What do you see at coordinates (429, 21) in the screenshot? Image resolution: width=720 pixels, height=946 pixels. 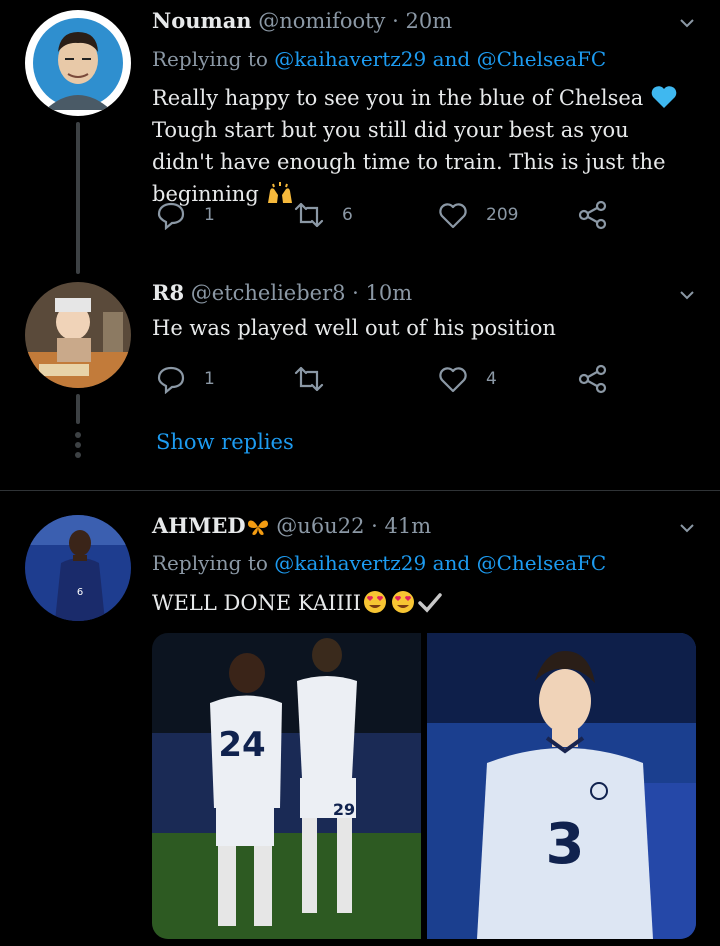 I see `timestamp: 20m` at bounding box center [429, 21].